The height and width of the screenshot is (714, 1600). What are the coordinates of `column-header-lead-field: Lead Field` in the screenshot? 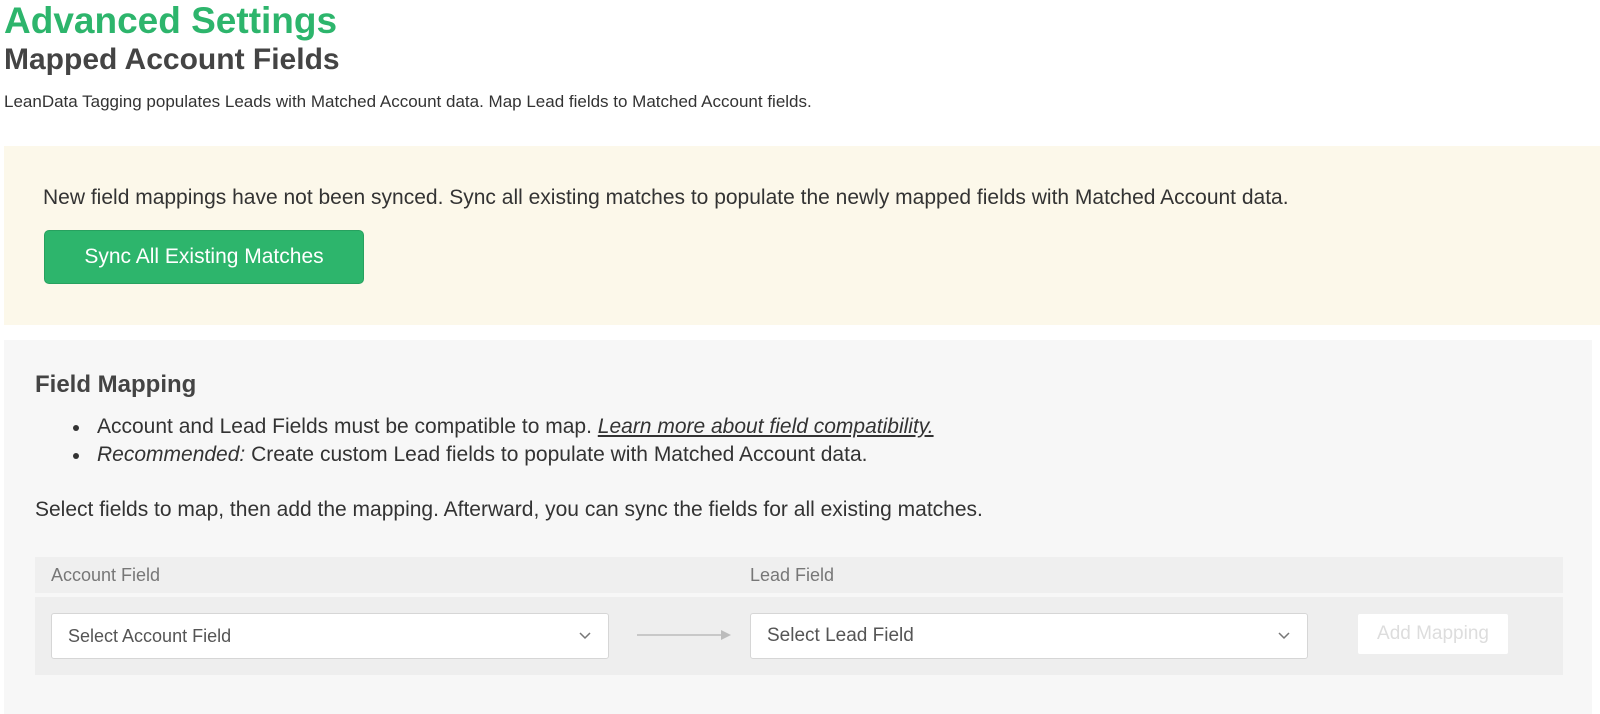 It's located at (792, 575).